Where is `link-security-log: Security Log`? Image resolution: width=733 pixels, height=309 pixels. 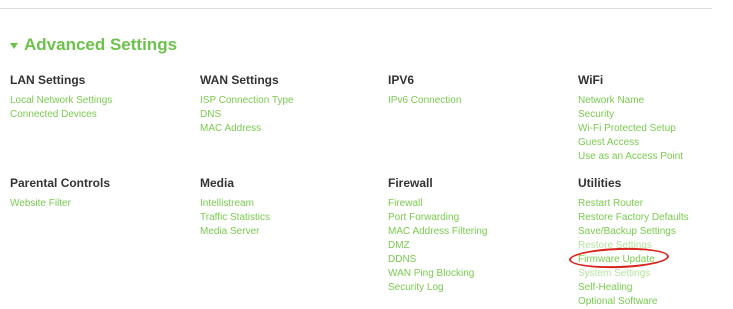
link-security-log: Security Log is located at coordinates (473, 288).